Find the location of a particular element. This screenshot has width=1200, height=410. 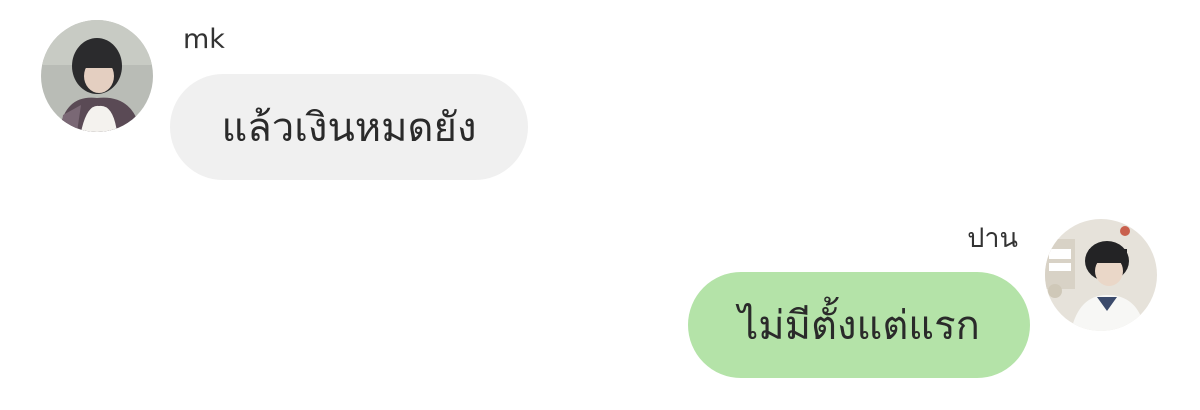

message-bubble-received: แล้วเงินหมดยัง is located at coordinates (349, 127).